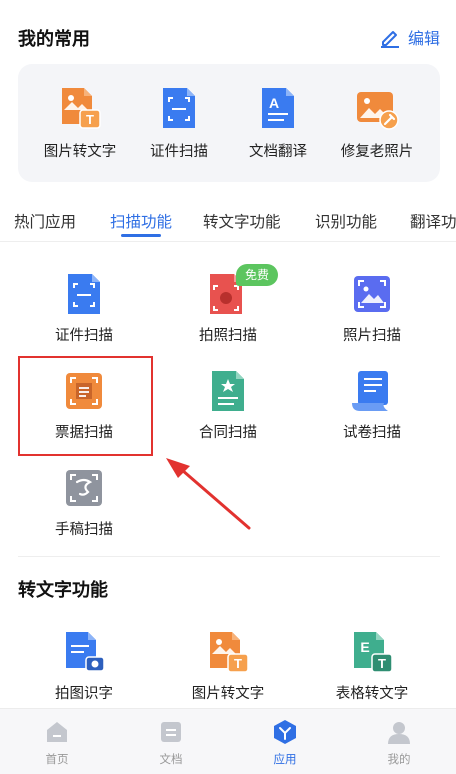 The width and height of the screenshot is (456, 774). I want to click on active-tab-indicator, so click(141, 235).